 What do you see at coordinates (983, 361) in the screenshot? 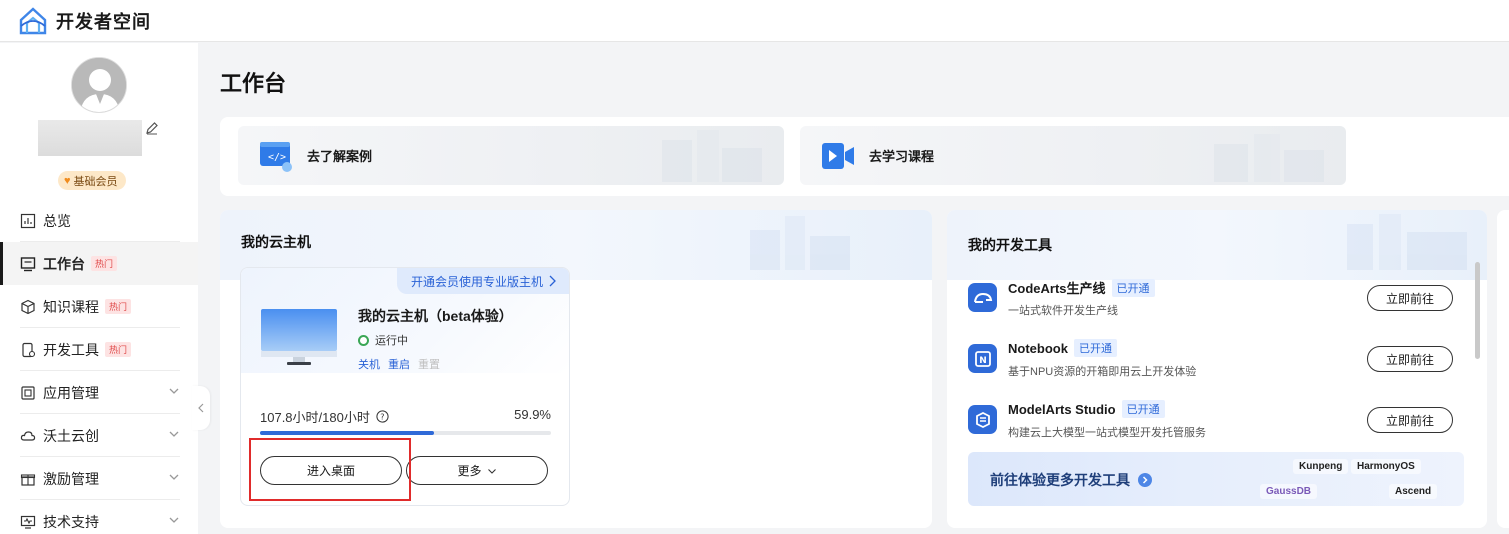
I see `svg-text: N` at bounding box center [983, 361].